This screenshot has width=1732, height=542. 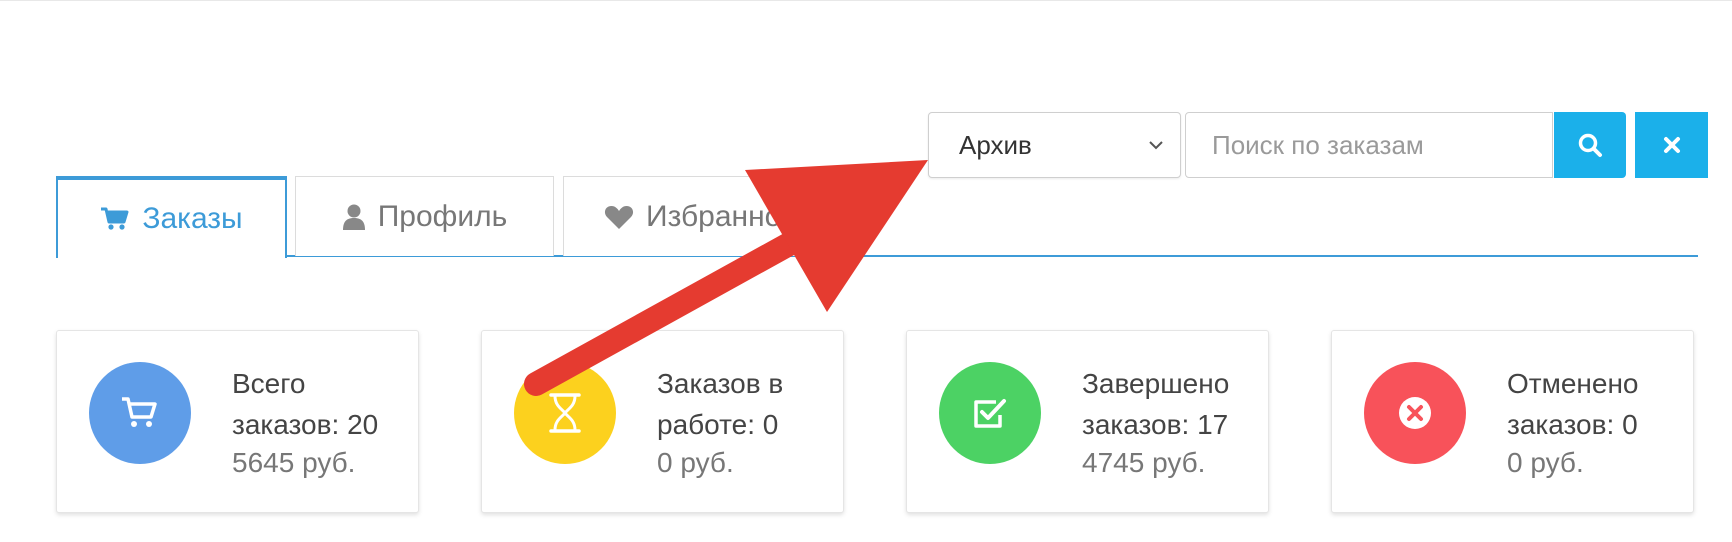 What do you see at coordinates (305, 404) in the screenshot?
I see `stat-total-title: Всего заказов: 20` at bounding box center [305, 404].